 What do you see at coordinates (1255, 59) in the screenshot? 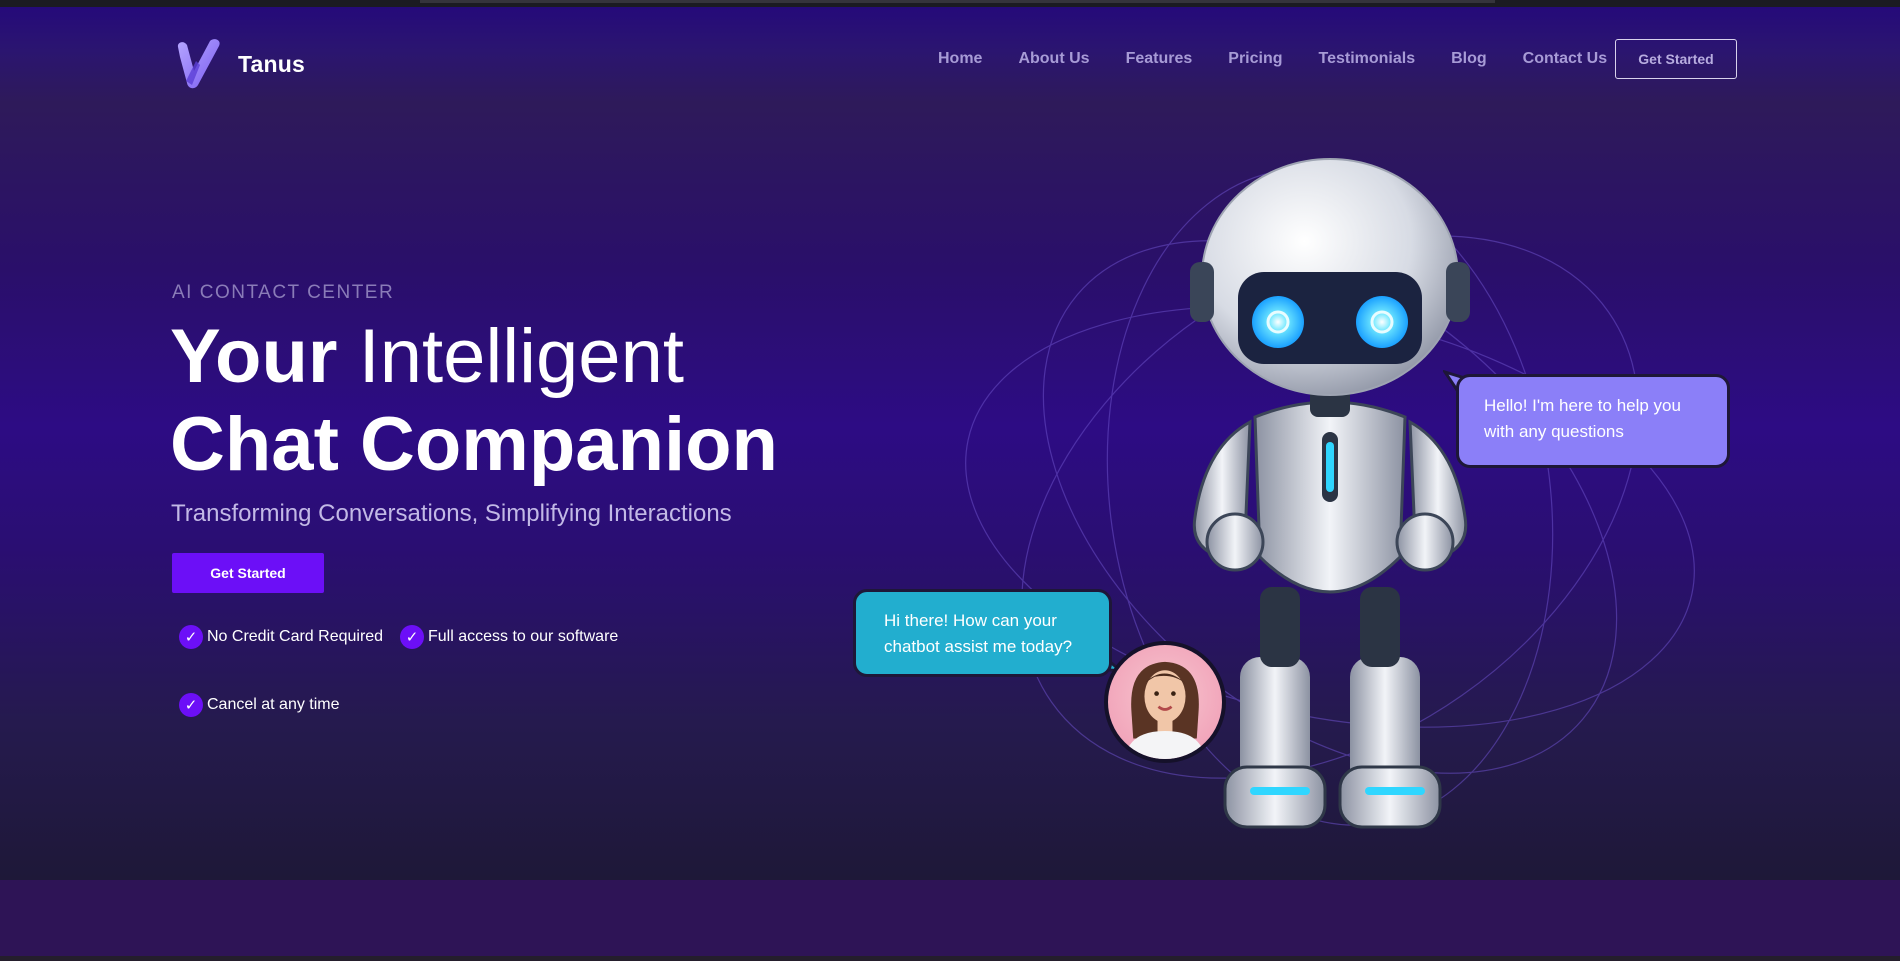
I see `nav-pricing: Pricing` at bounding box center [1255, 59].